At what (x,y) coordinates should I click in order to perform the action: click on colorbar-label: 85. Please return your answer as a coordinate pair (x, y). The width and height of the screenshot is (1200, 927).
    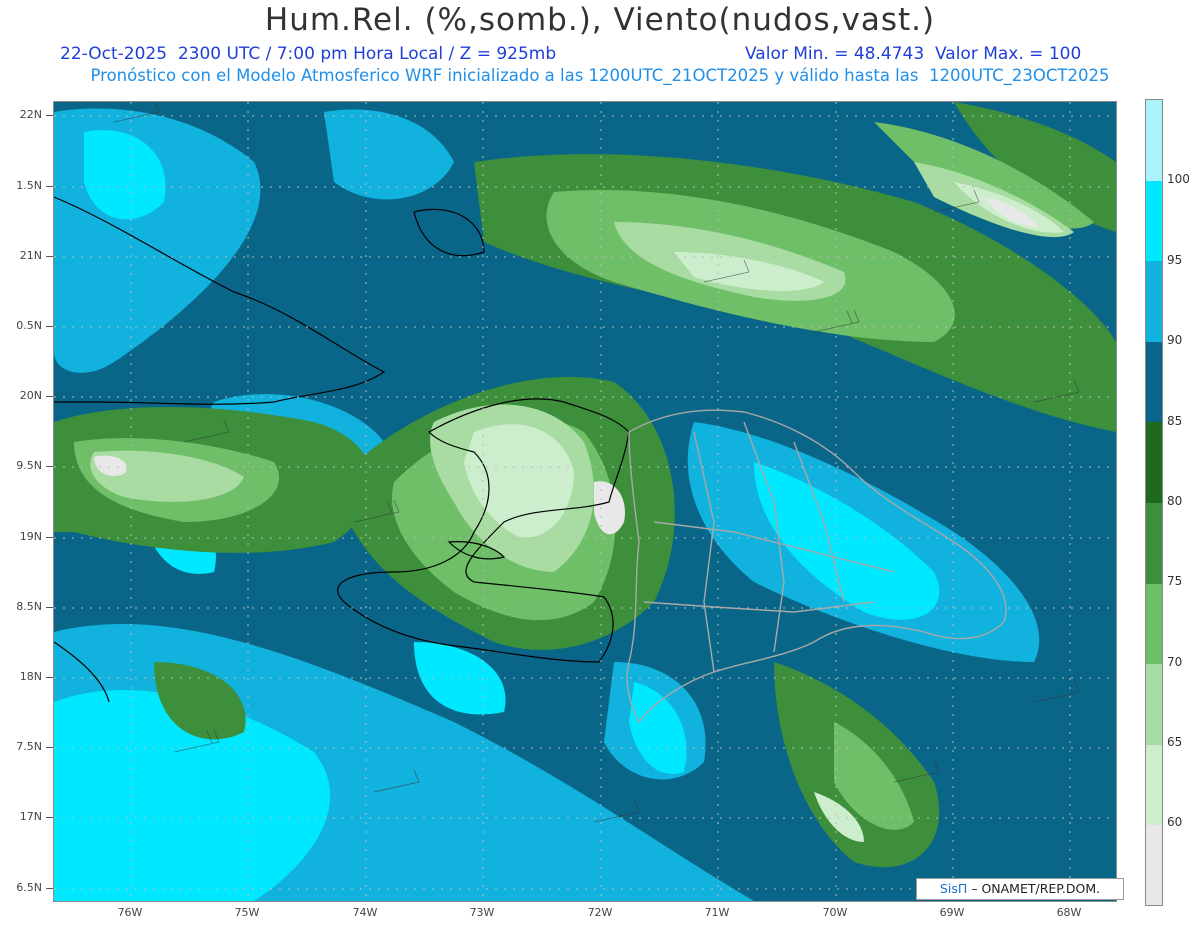
    Looking at the image, I should click on (1175, 421).